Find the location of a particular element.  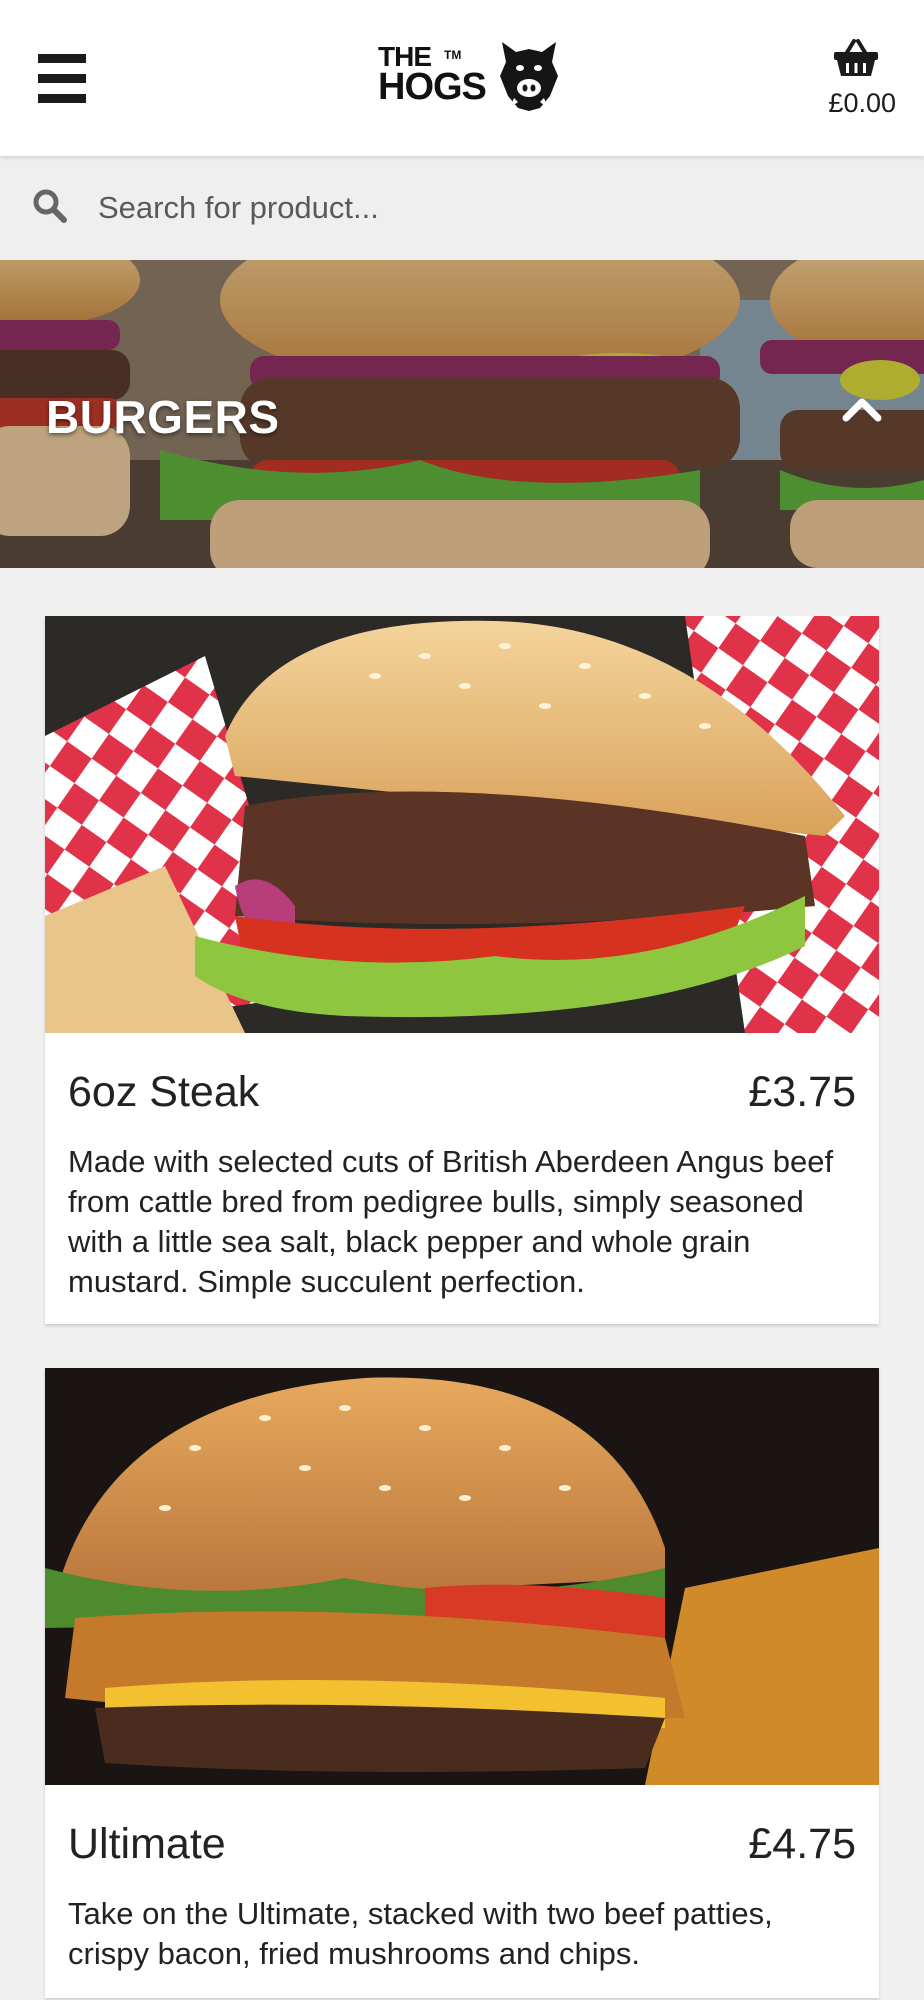

chevron-up-icon is located at coordinates (862, 410).